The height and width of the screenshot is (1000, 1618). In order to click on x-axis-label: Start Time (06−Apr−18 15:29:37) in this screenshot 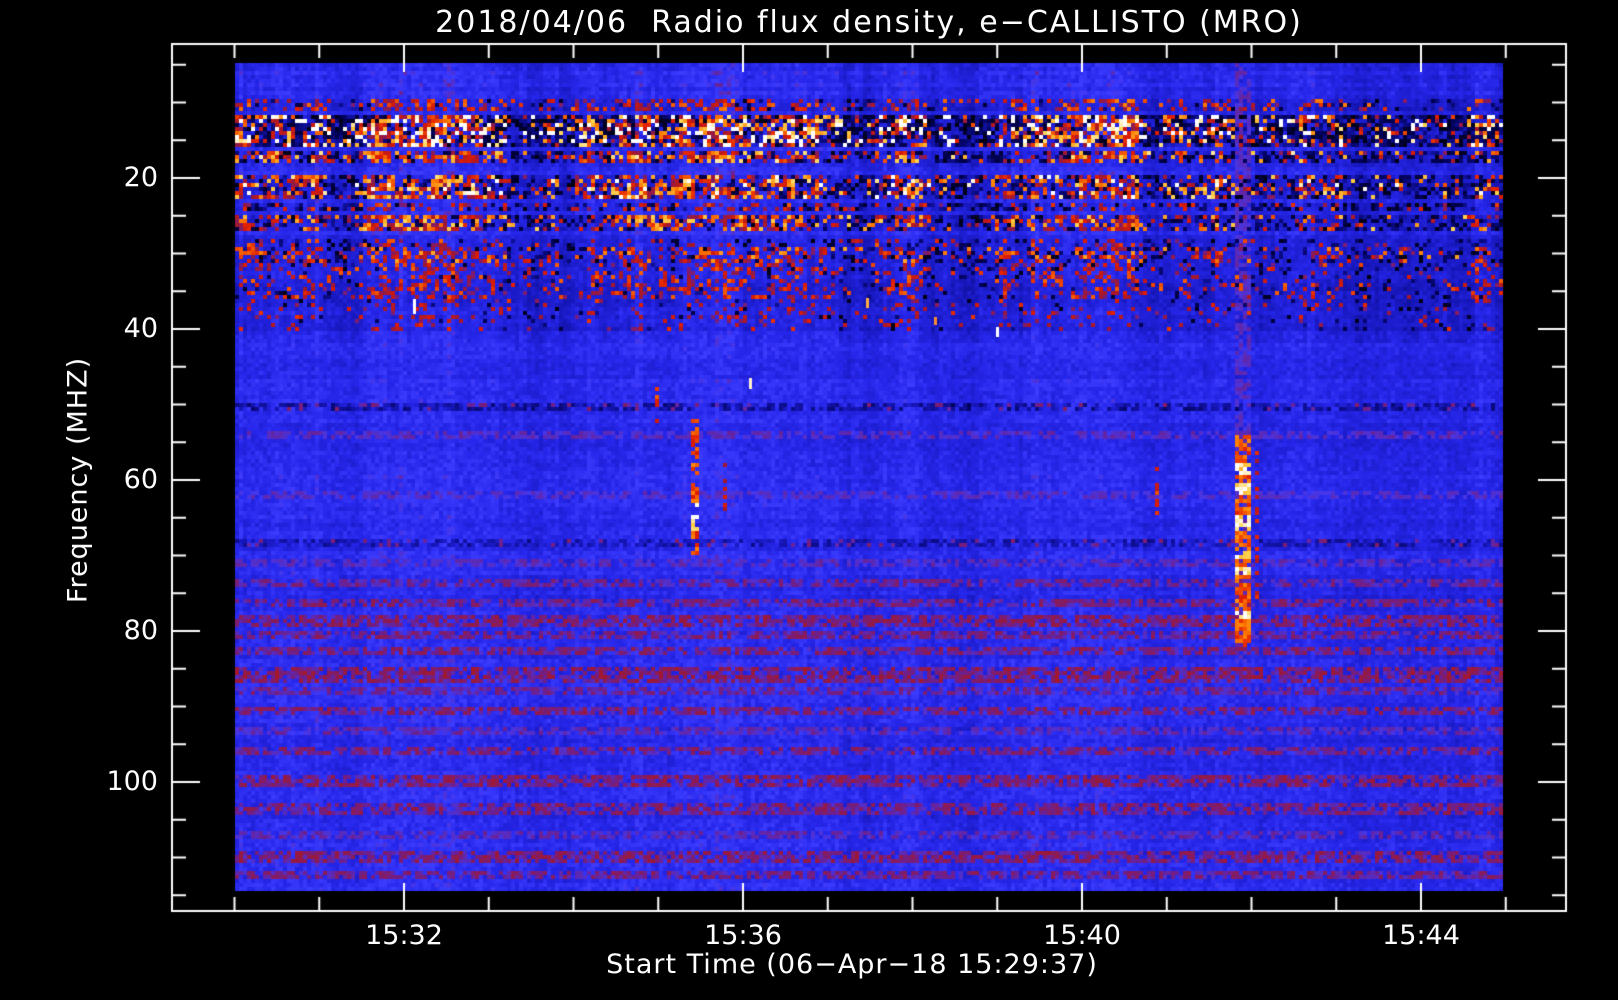, I will do `click(852, 964)`.